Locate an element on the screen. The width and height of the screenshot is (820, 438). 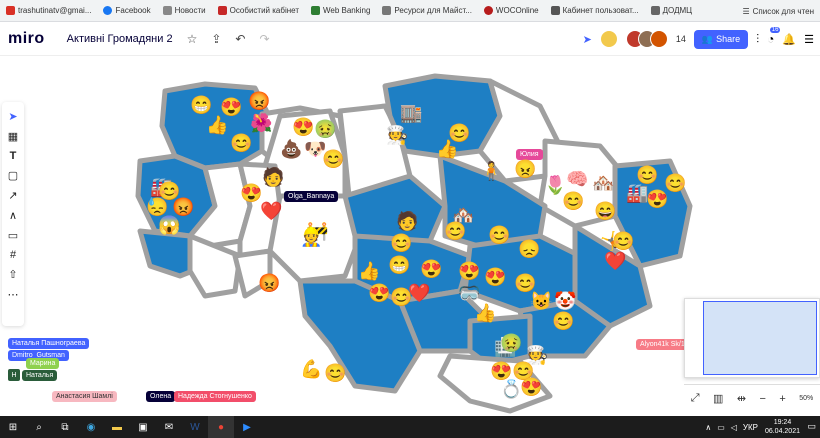
mail-icon: ✉ is located at coordinates (169, 427).